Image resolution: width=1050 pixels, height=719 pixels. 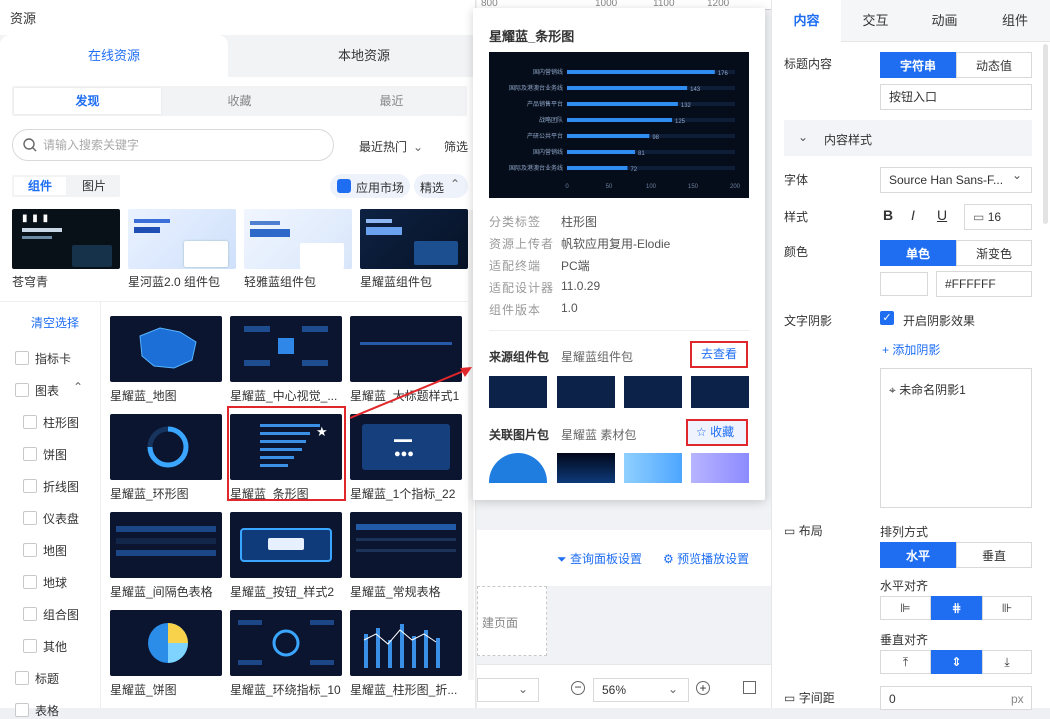 I want to click on filter-globe: 地球, so click(x=45, y=582).